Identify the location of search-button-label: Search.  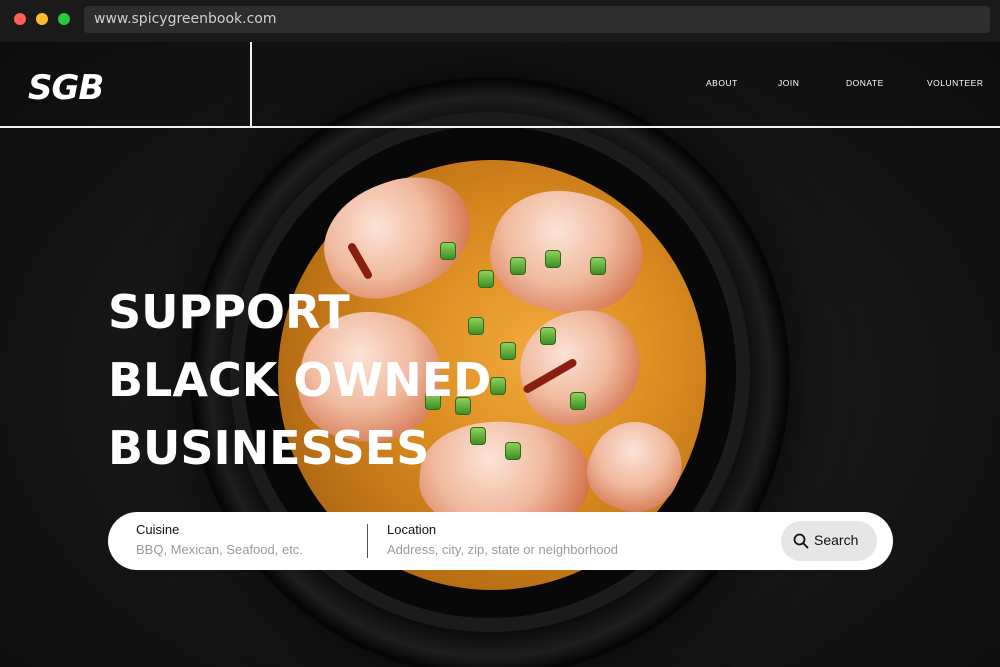
(836, 540).